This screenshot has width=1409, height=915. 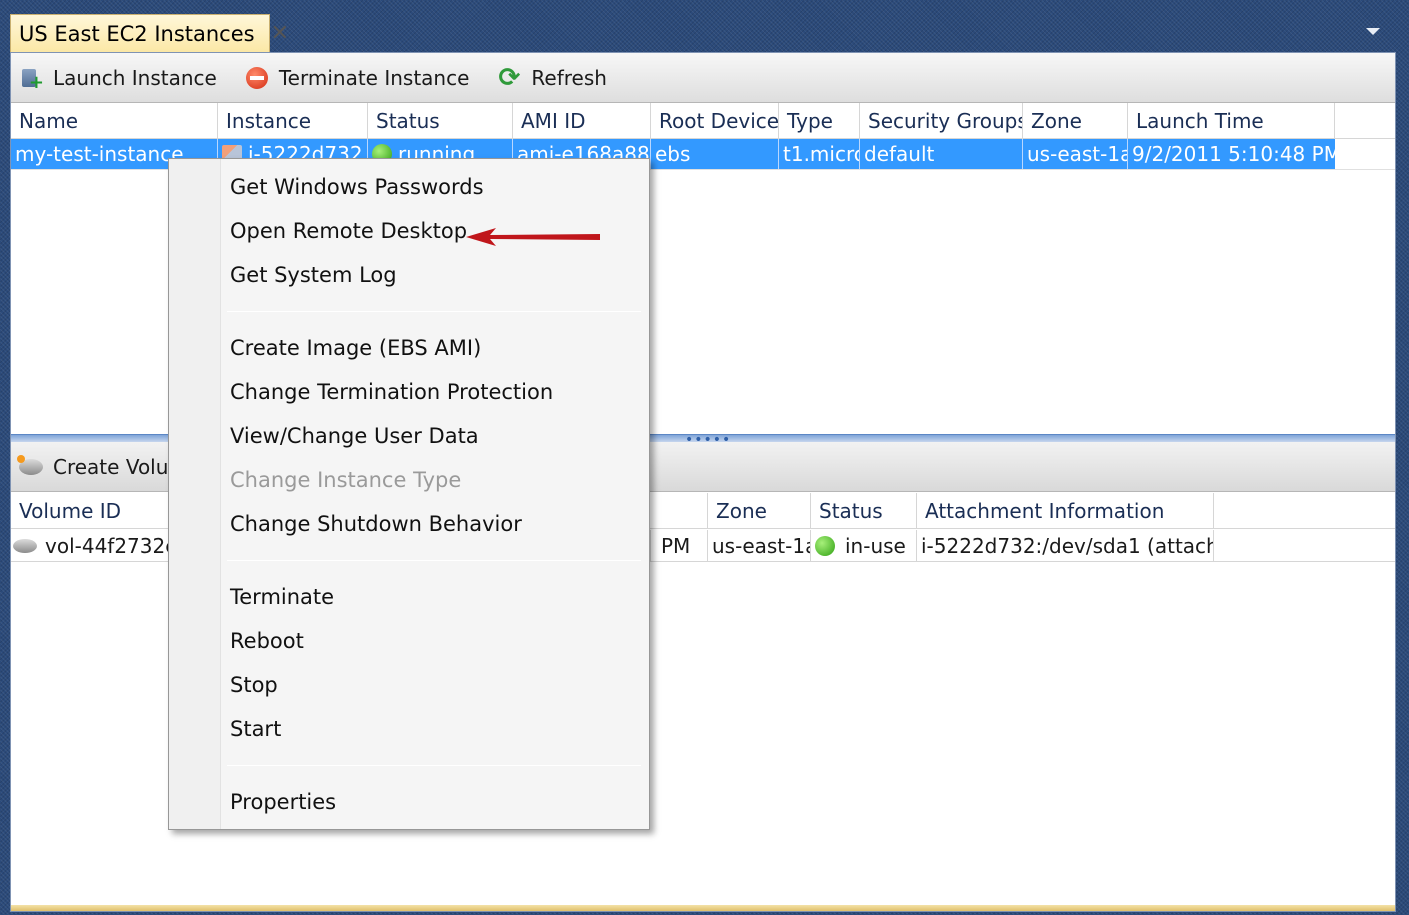 I want to click on terminate-instance-label: Terminate Instance, so click(x=374, y=77).